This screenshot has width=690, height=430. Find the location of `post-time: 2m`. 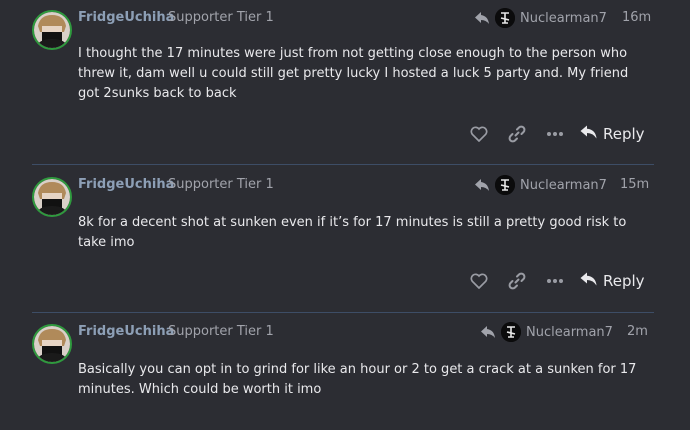

post-time: 2m is located at coordinates (637, 331).